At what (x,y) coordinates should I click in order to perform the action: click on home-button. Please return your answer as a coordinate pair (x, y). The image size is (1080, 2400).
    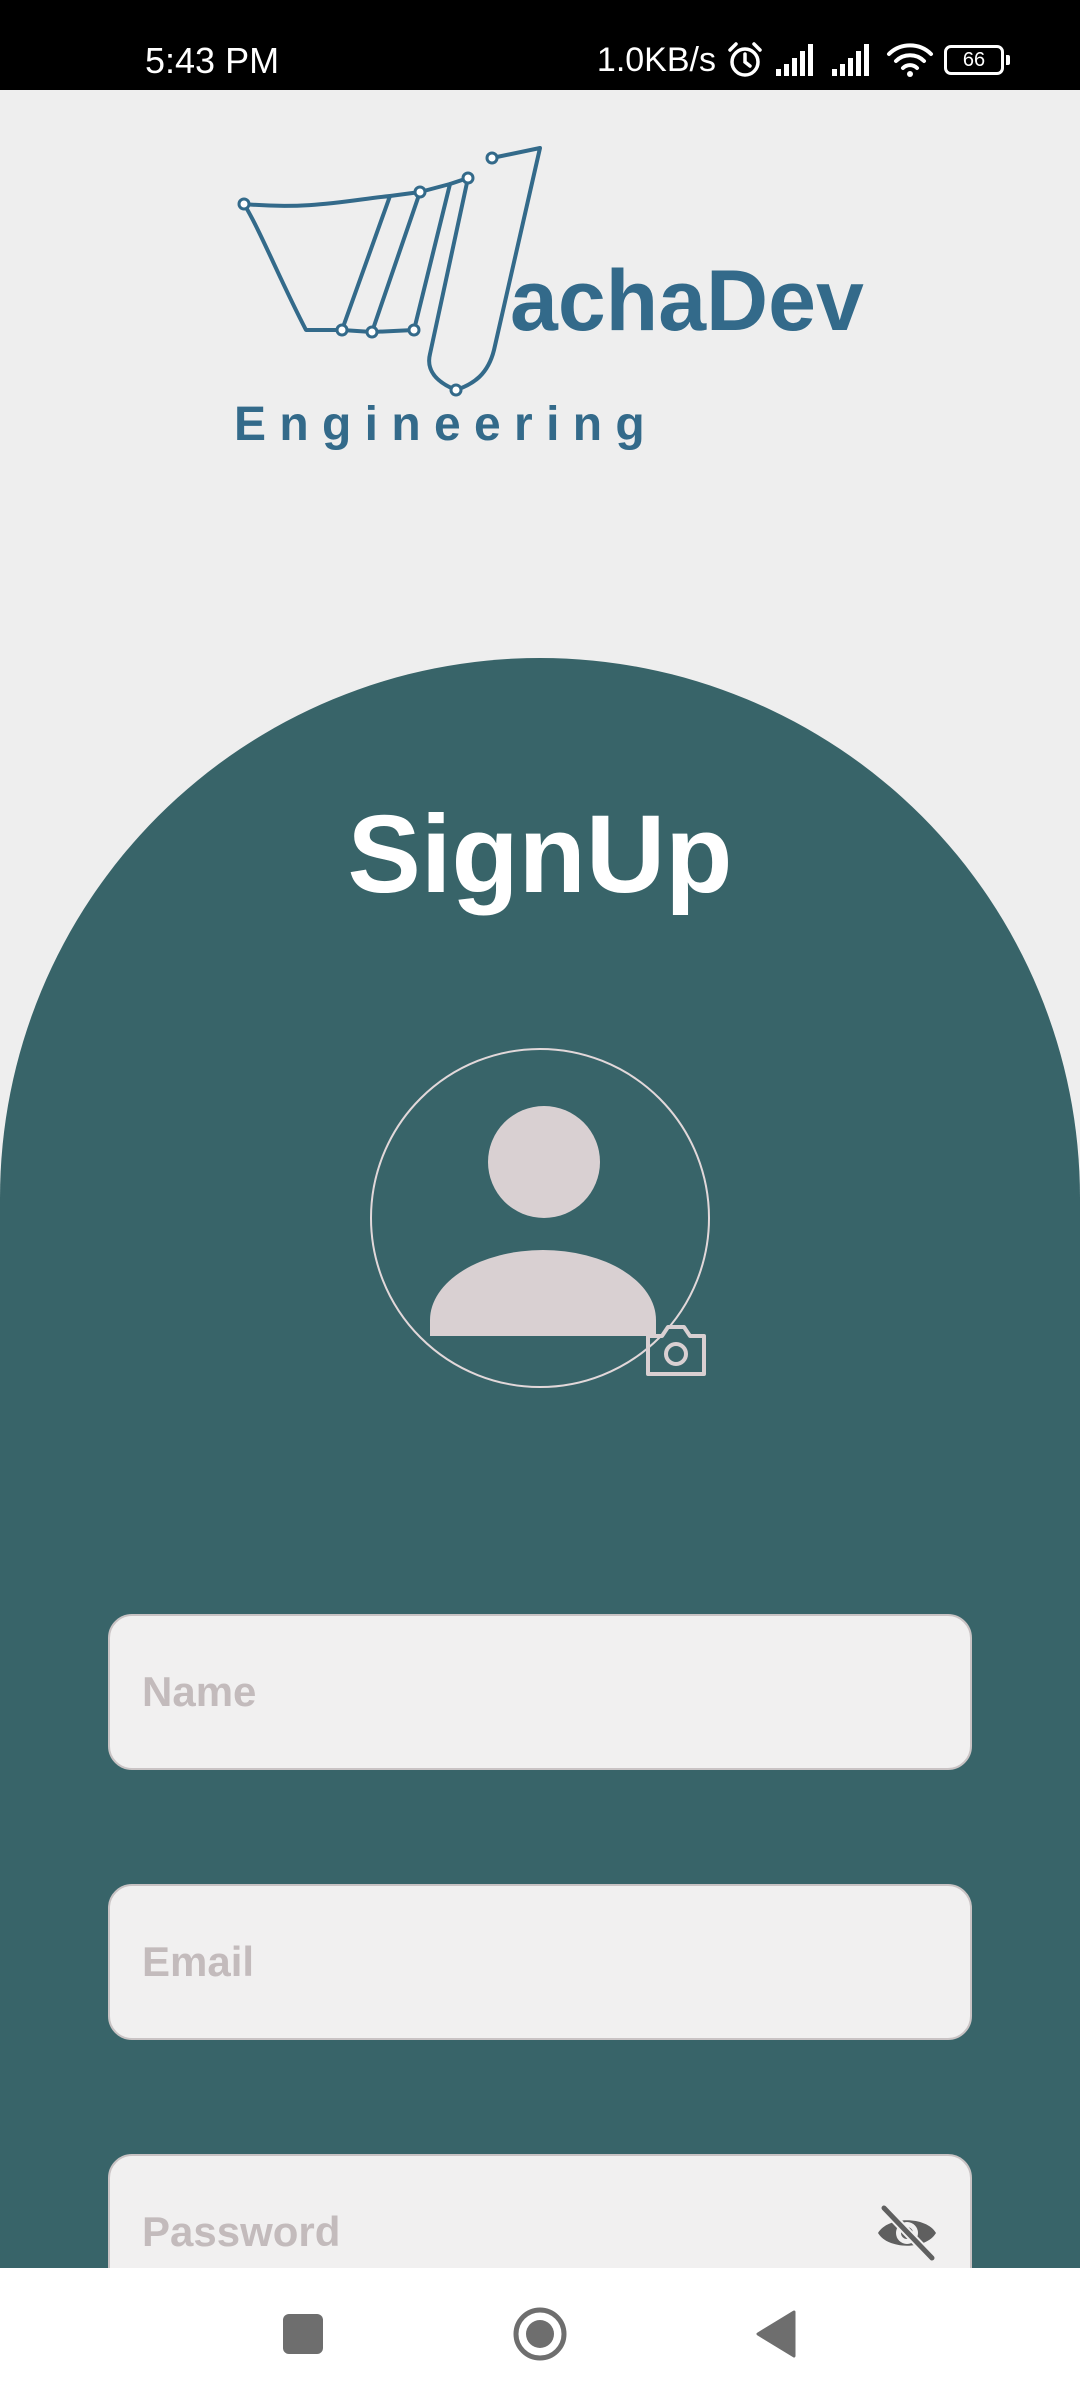
    Looking at the image, I should click on (540, 2334).